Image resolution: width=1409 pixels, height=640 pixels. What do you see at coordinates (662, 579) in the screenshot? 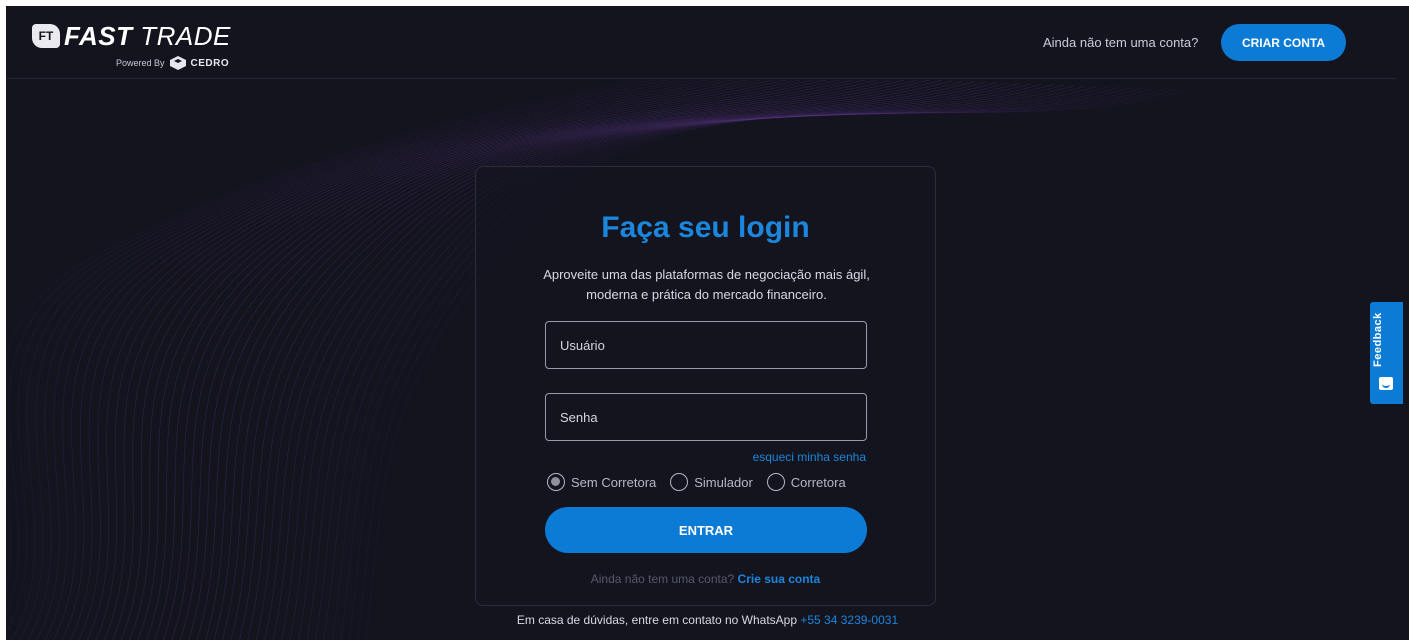
I see `signup-question: Ainda não tem uma conta?` at bounding box center [662, 579].